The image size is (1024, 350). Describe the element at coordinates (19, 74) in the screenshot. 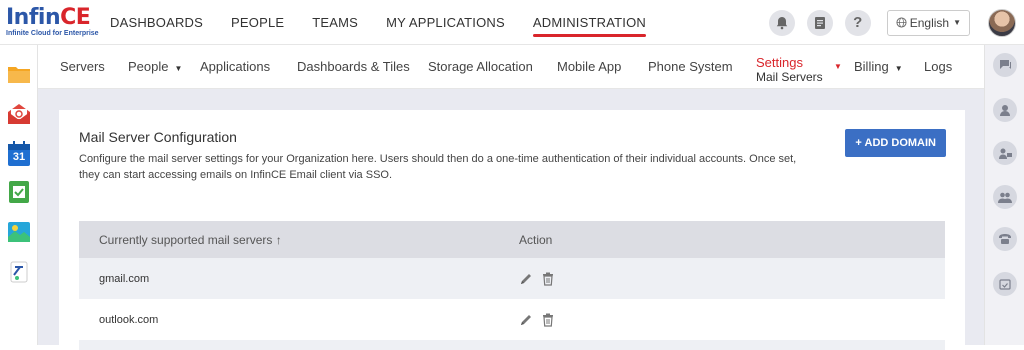

I see `folder-icon` at that location.